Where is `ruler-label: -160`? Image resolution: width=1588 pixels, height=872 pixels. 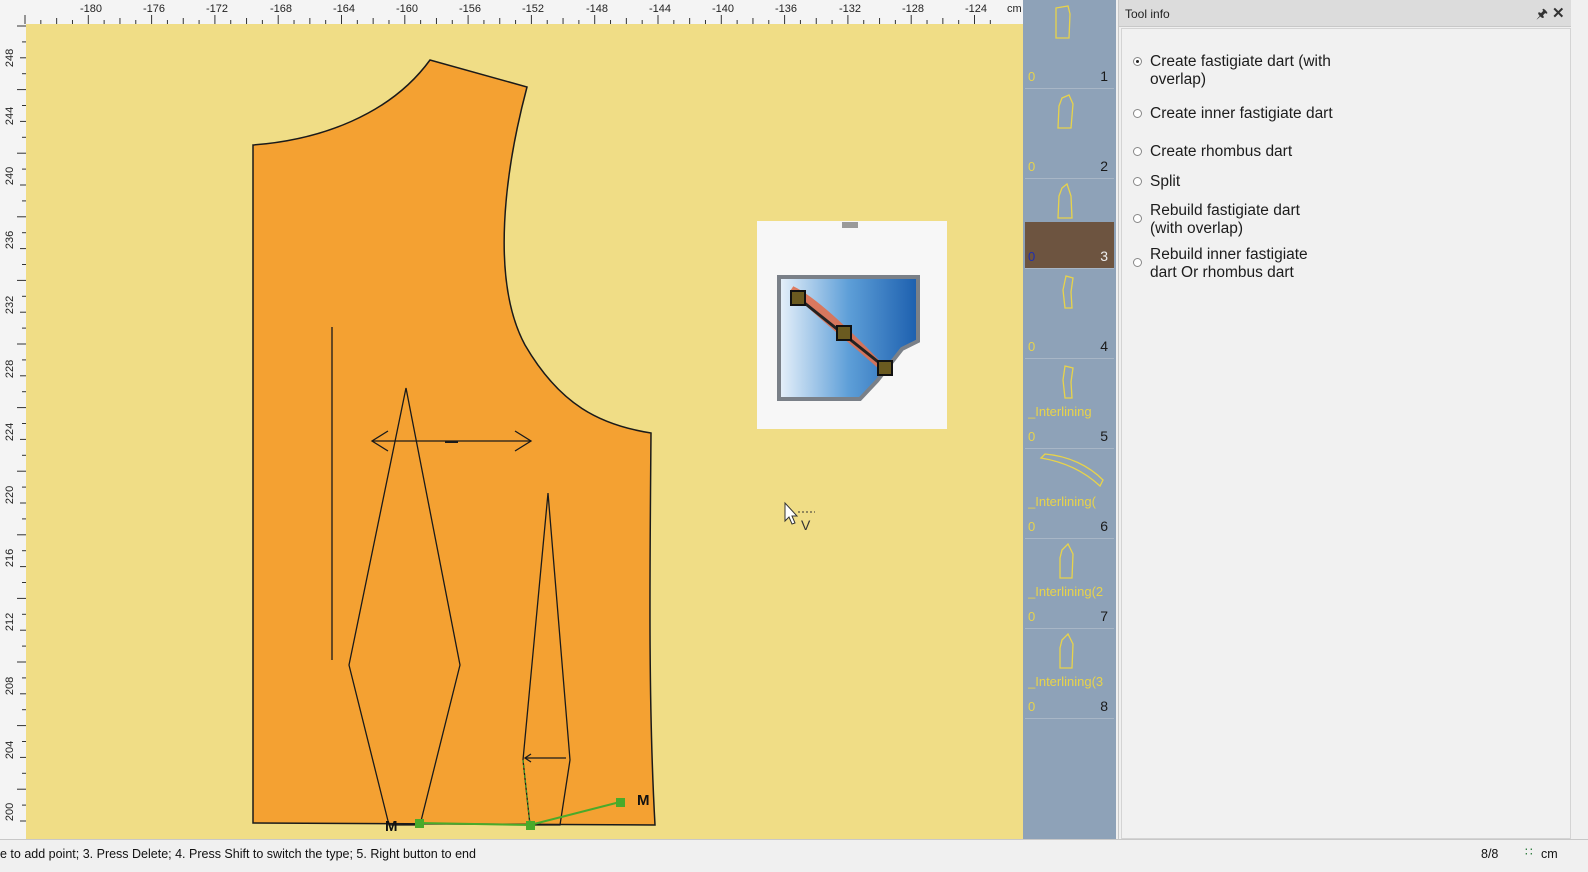
ruler-label: -160 is located at coordinates (407, 9).